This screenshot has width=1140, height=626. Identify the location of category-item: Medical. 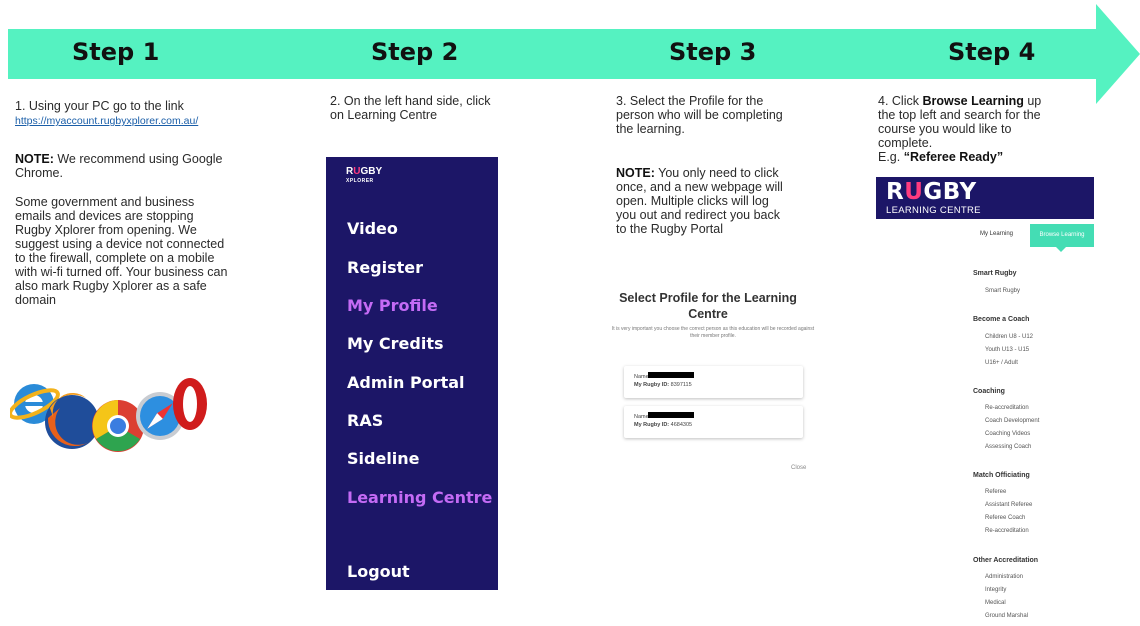
(995, 603).